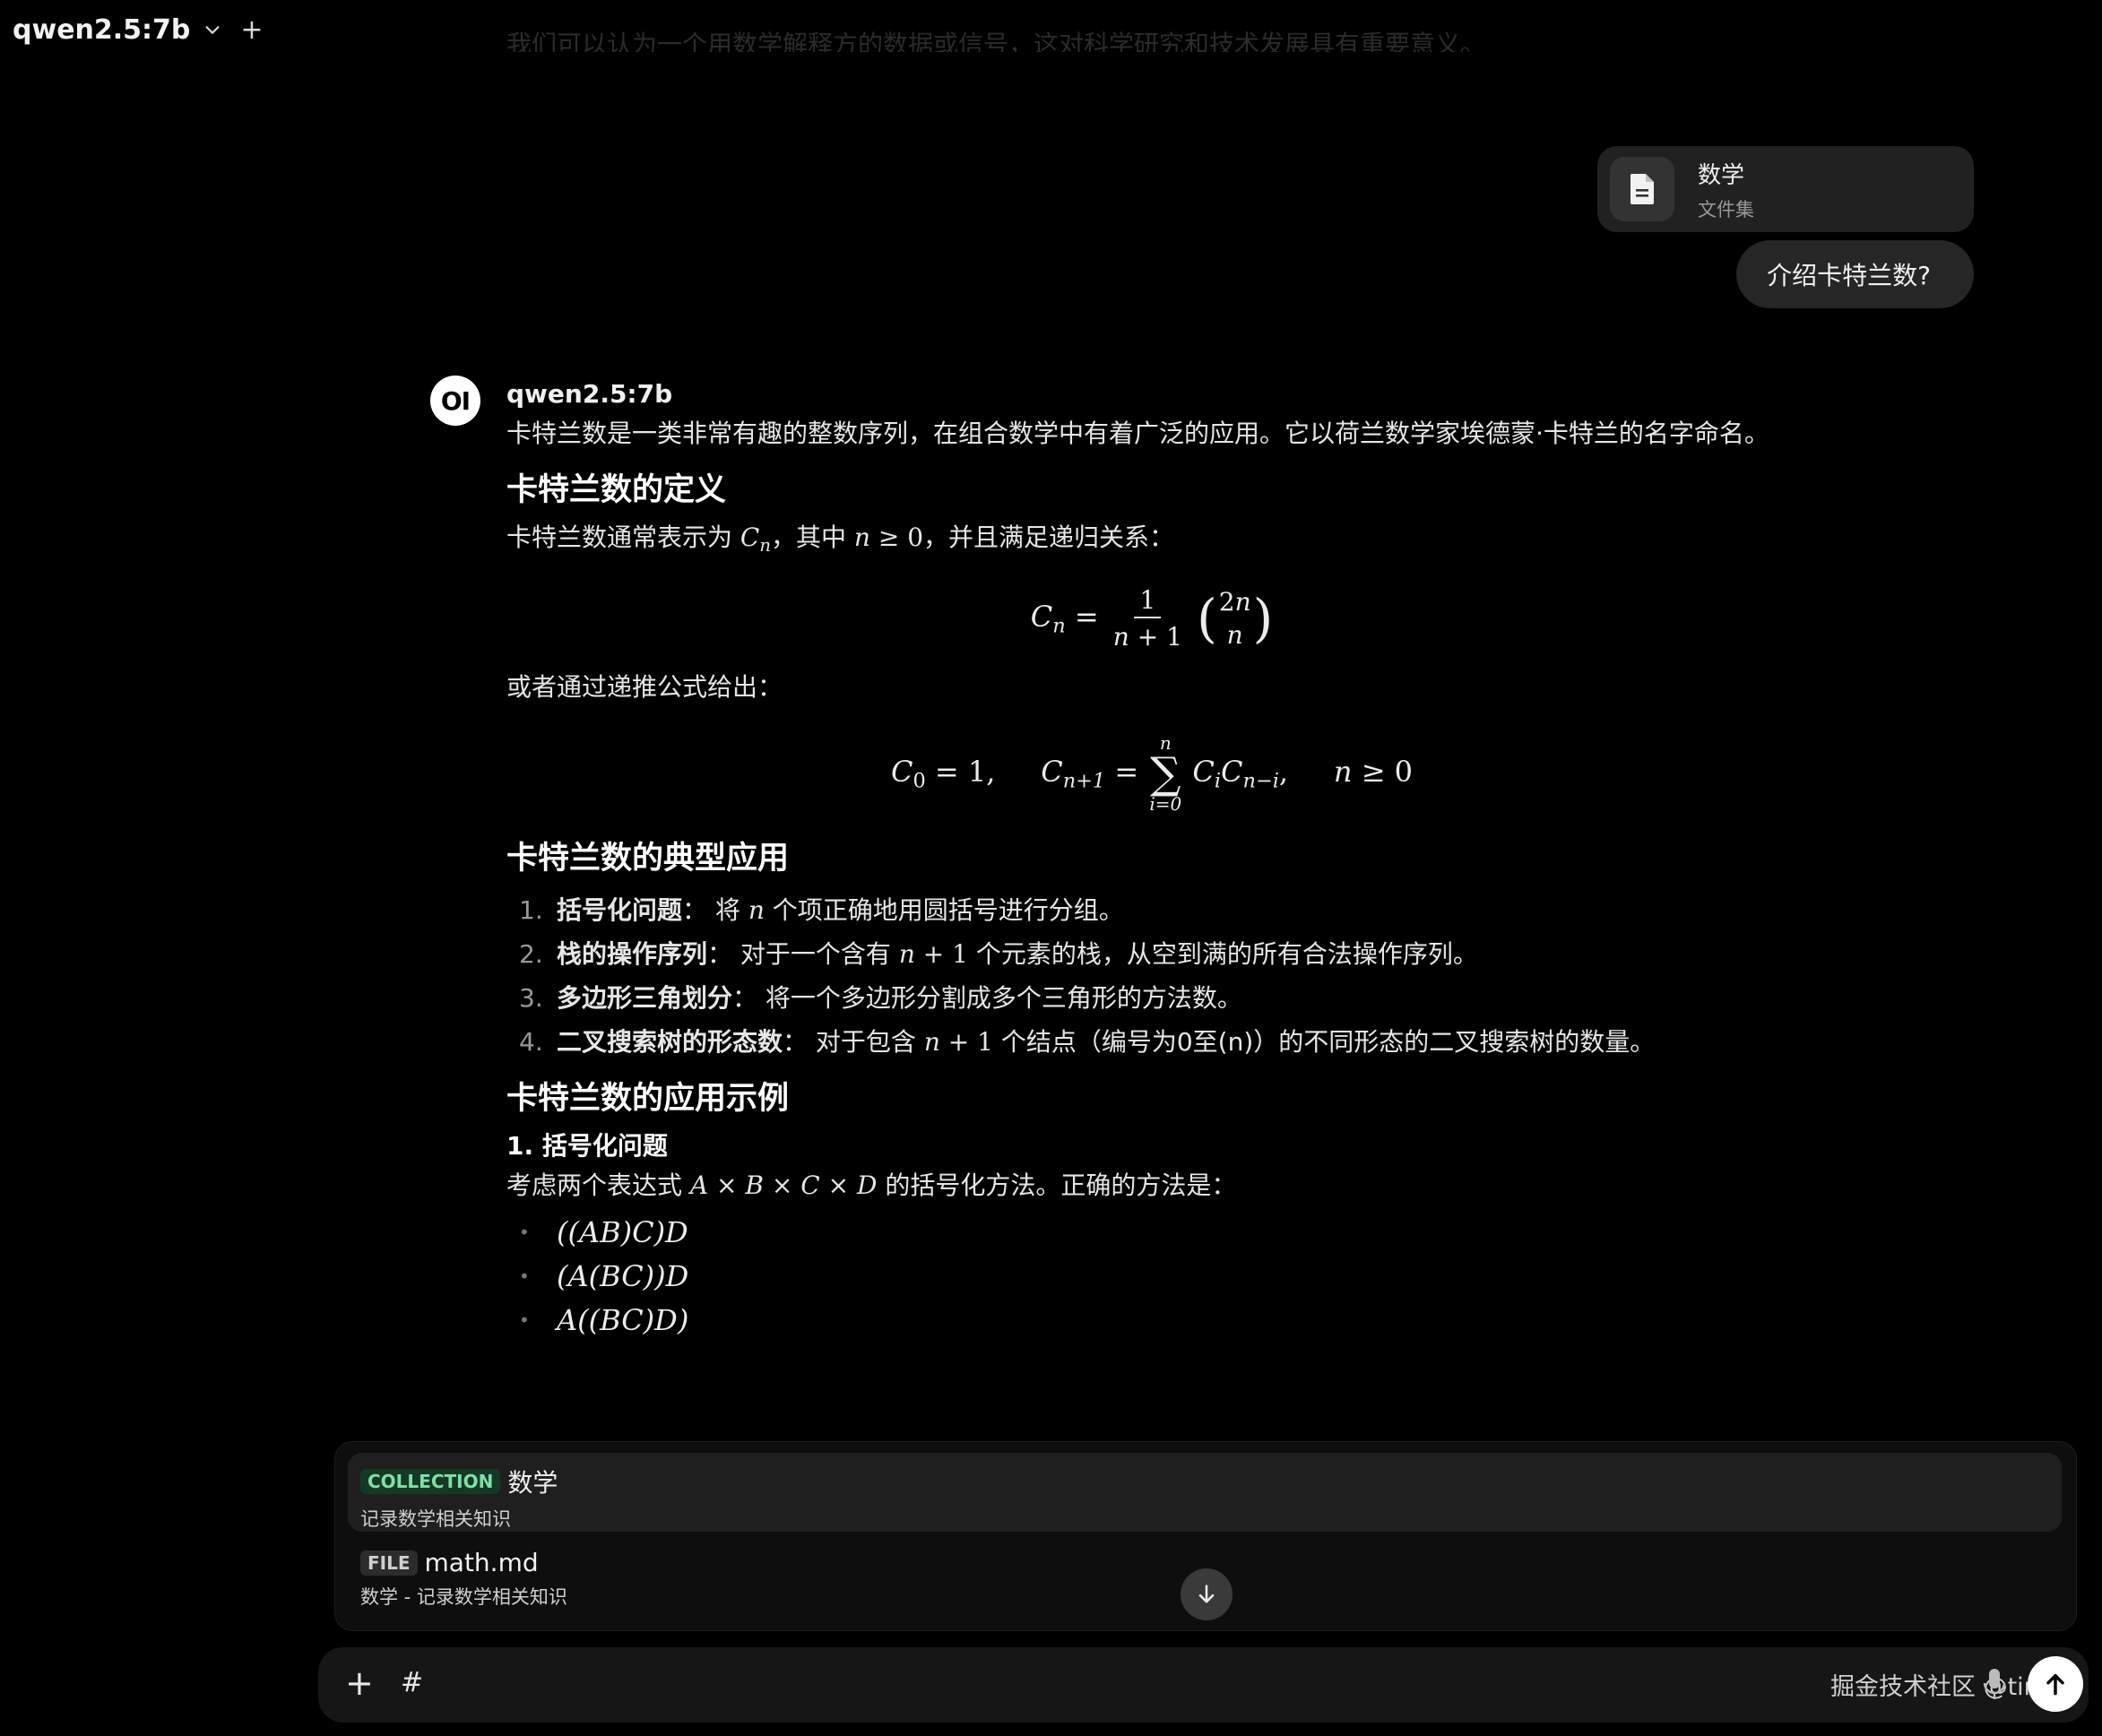  I want to click on send-button, so click(2055, 1684).